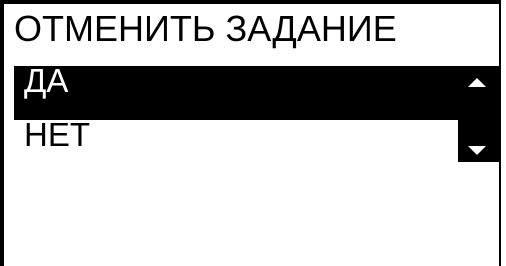  Describe the element at coordinates (479, 114) in the screenshot. I see `scrollbar` at that location.